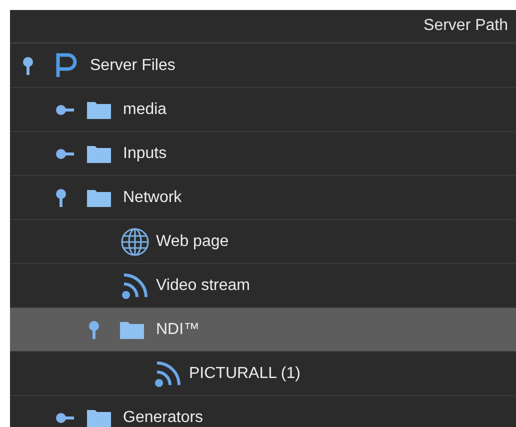 The image size is (516, 427). I want to click on tree-row: NDI™, so click(263, 330).